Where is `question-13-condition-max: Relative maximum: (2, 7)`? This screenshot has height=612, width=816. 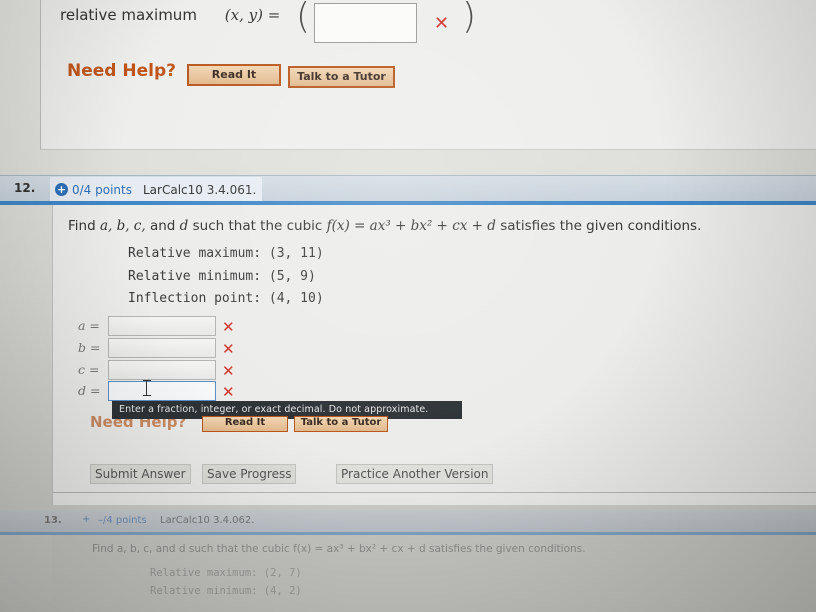
question-13-condition-max: Relative maximum: (2, 7) is located at coordinates (226, 573).